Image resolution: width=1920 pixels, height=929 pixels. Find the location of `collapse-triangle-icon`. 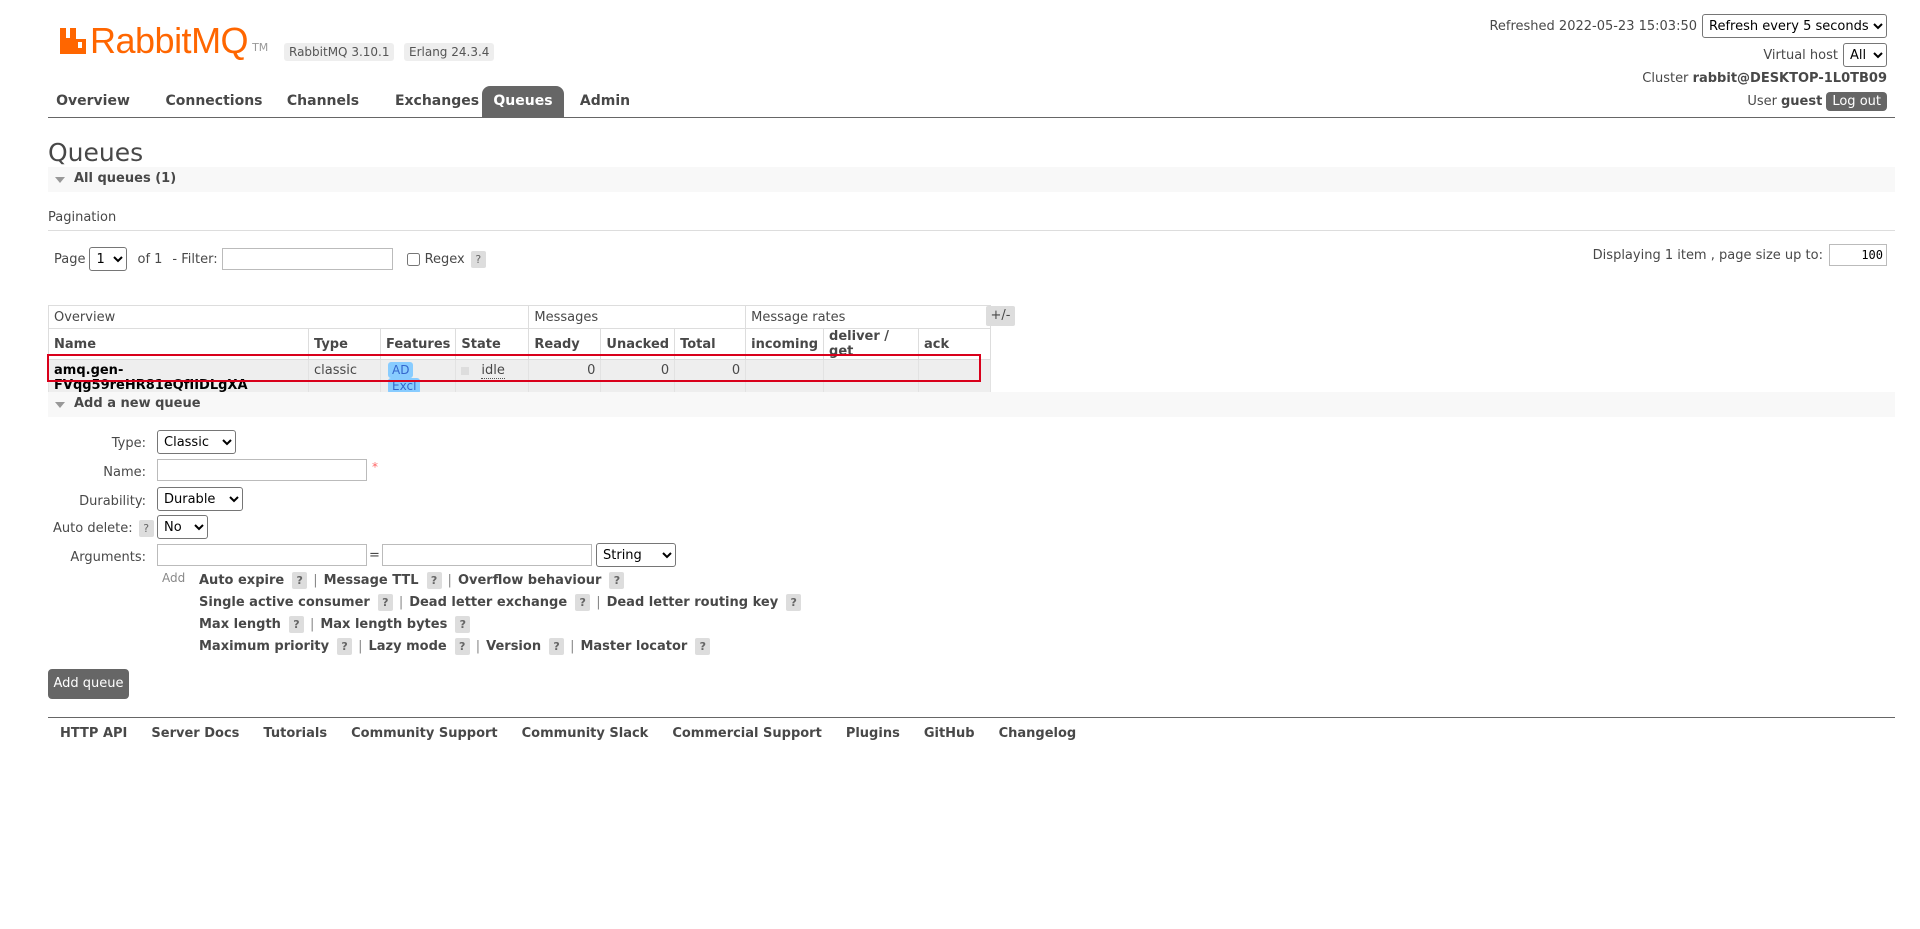

collapse-triangle-icon is located at coordinates (60, 405).